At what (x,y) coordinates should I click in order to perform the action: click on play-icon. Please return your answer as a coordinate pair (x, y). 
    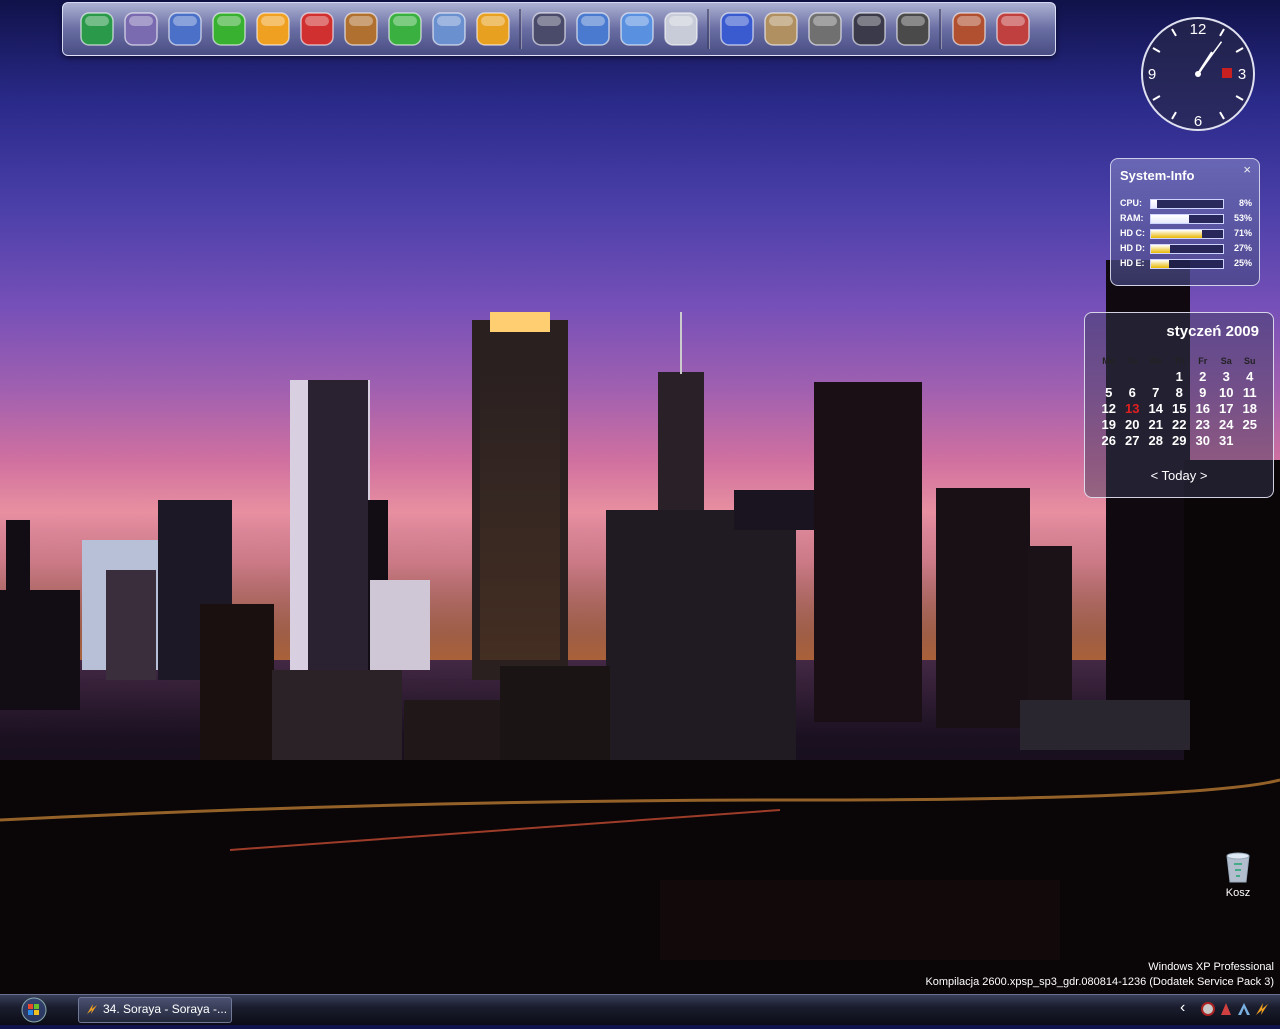
    Looking at the image, I should click on (405, 29).